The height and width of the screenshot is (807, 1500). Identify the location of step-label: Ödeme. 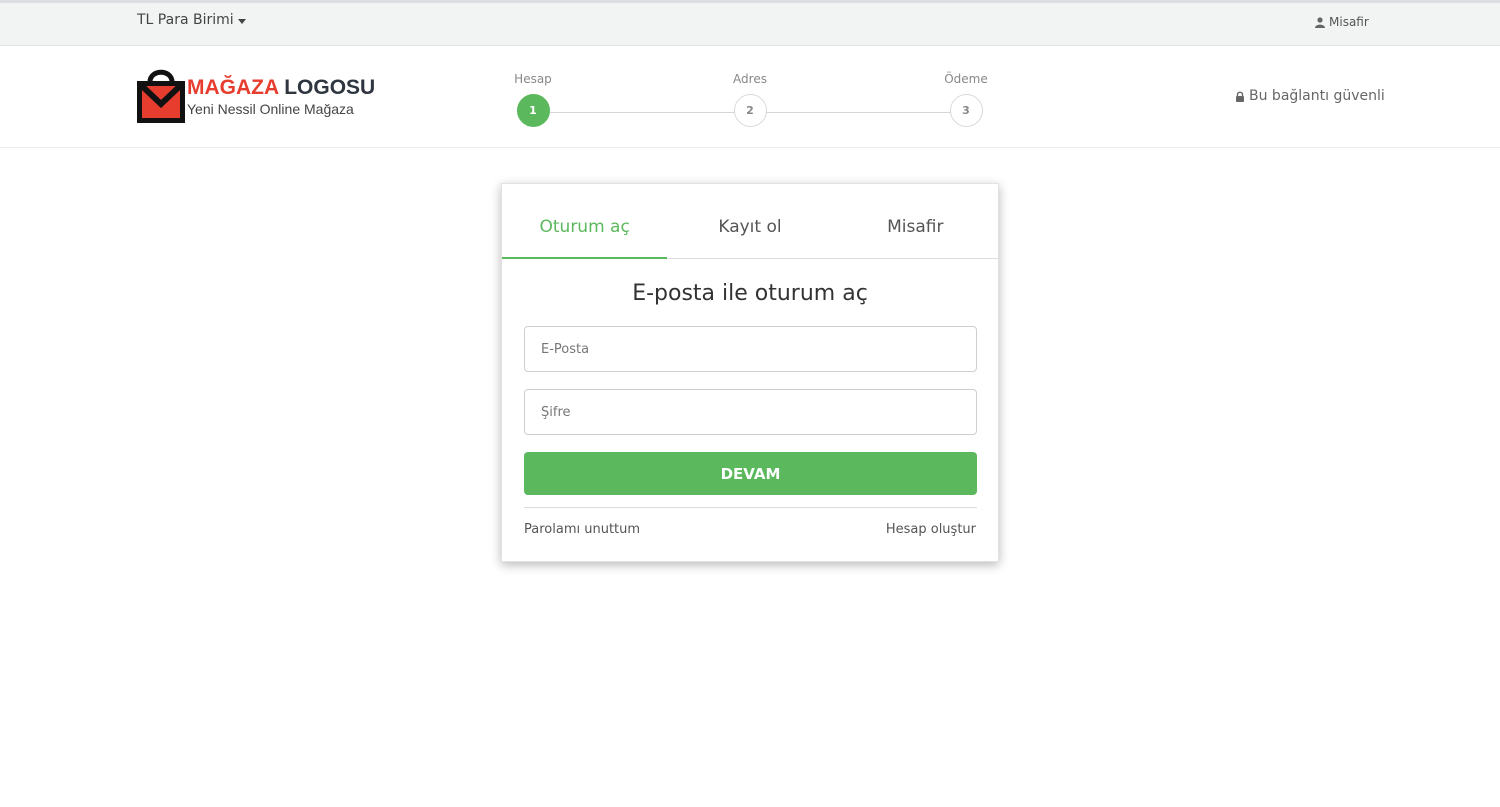
(966, 79).